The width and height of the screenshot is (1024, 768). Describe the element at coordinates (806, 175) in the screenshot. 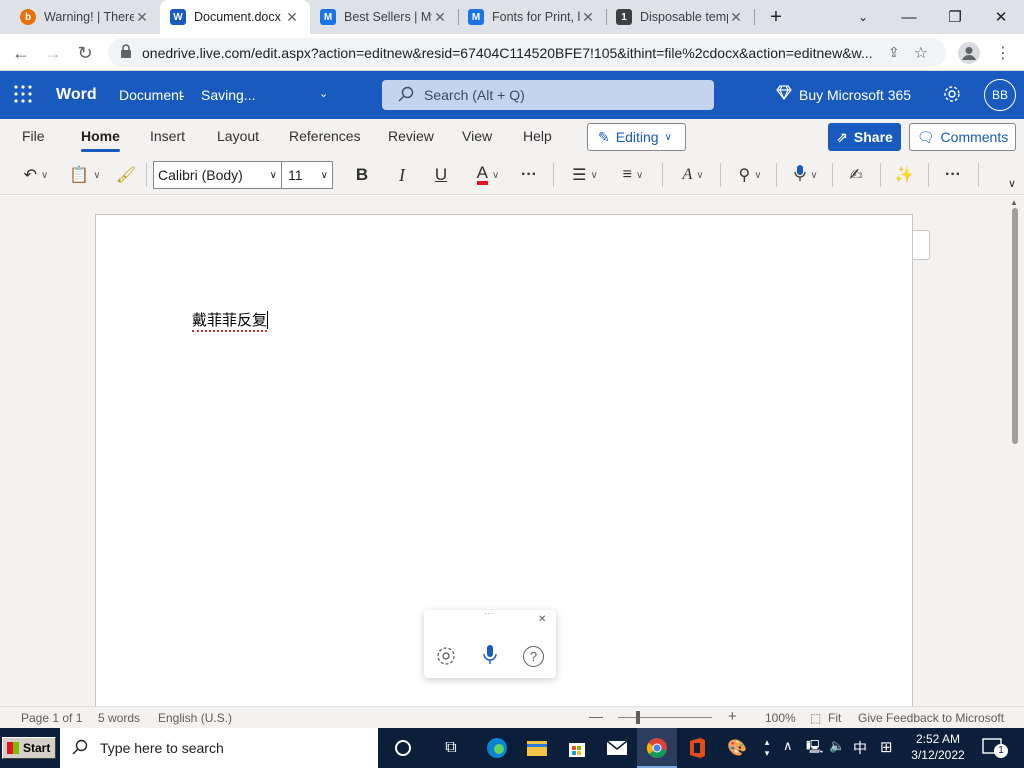

I see `dictate-button: ∨` at that location.